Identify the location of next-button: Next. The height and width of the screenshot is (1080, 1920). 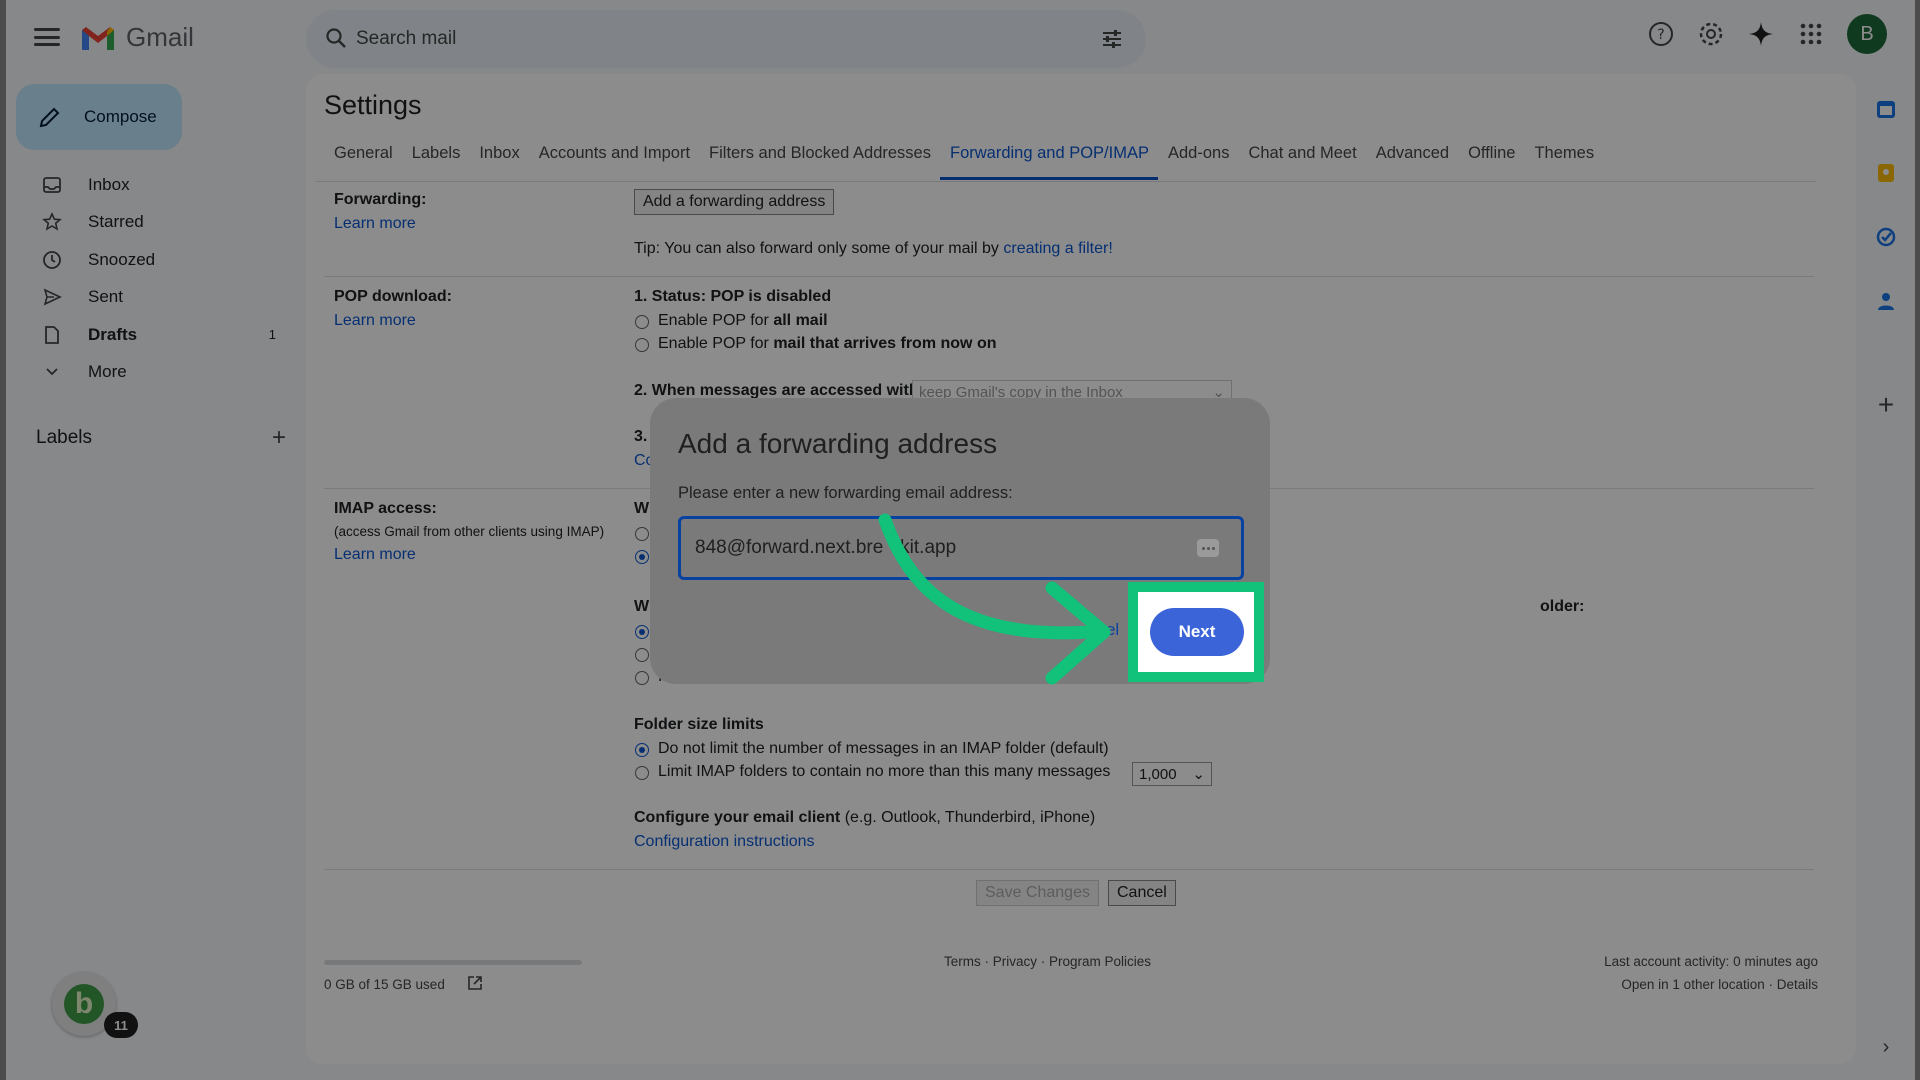
(1197, 632).